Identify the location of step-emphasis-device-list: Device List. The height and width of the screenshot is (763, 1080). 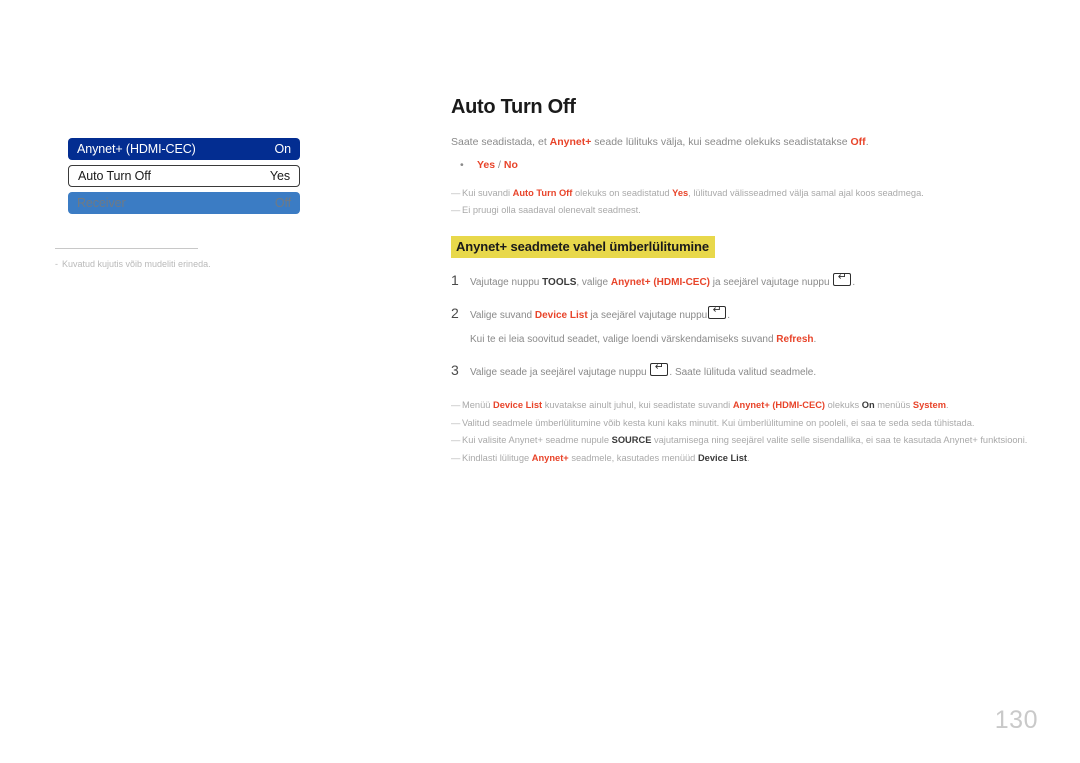
(561, 315).